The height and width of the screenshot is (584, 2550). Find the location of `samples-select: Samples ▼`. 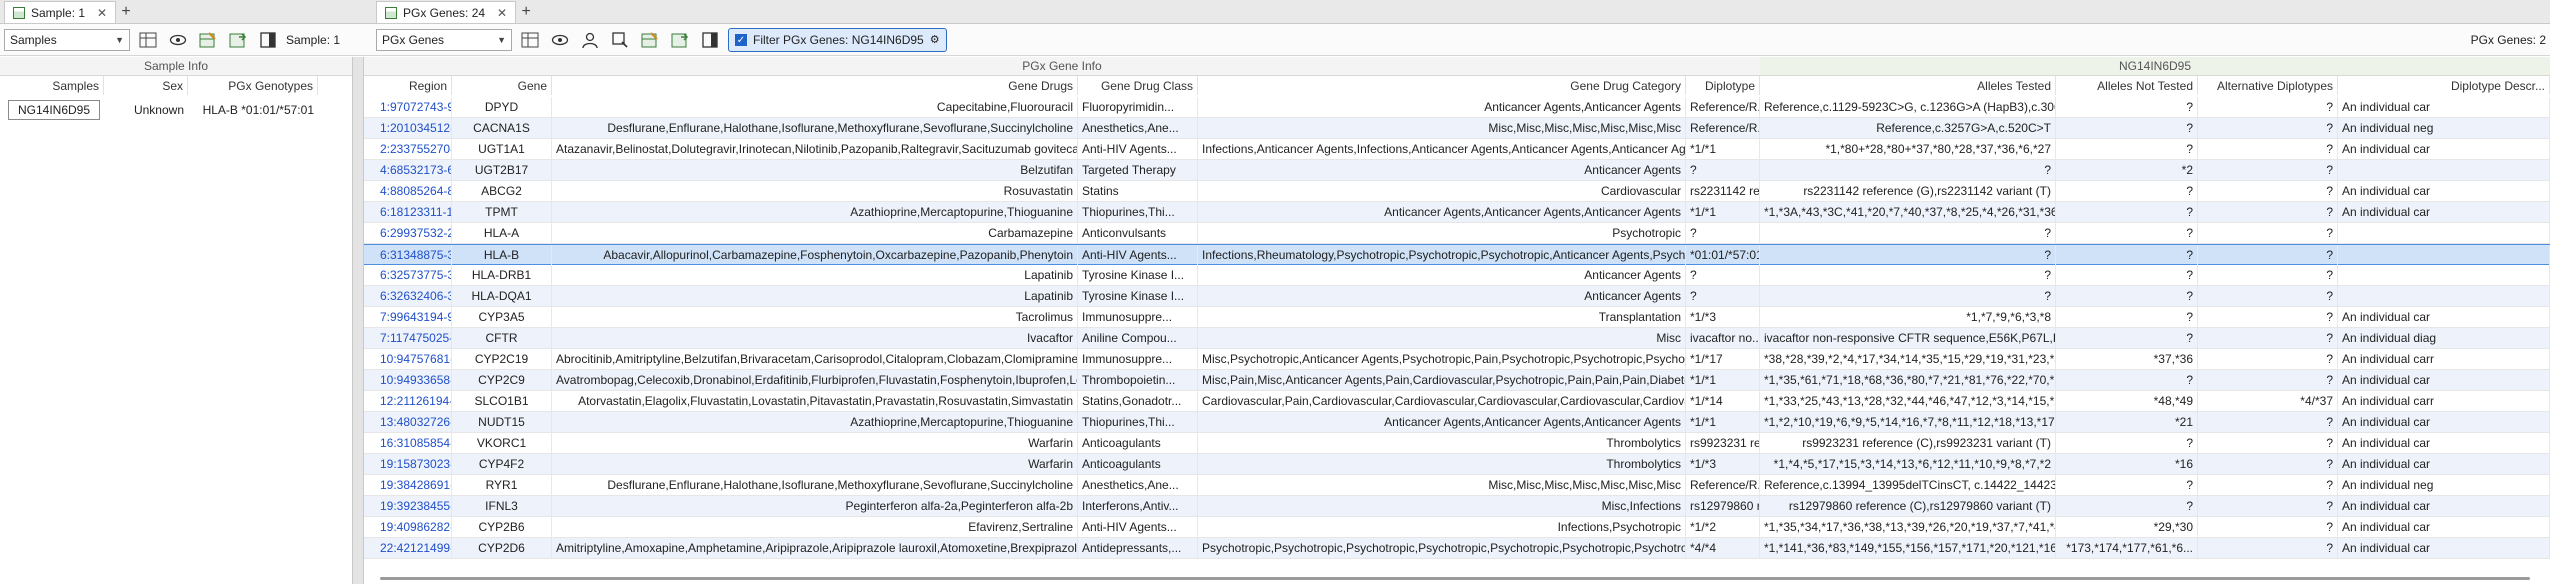

samples-select: Samples ▼ is located at coordinates (67, 39).